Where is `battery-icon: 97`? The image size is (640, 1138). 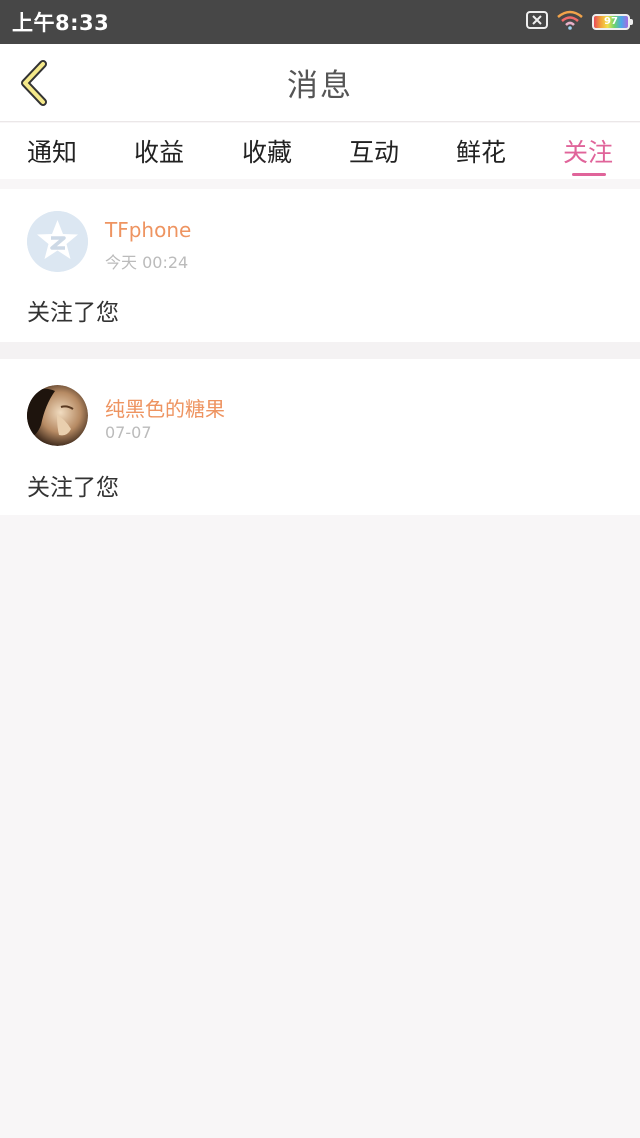 battery-icon: 97 is located at coordinates (612, 22).